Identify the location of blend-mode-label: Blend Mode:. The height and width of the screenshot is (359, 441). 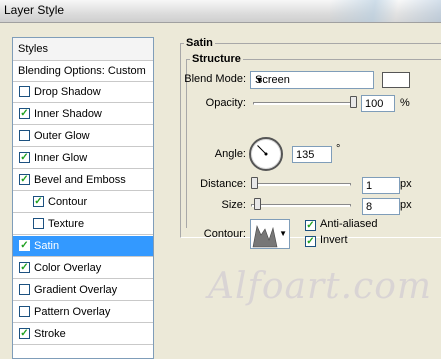
(215, 79).